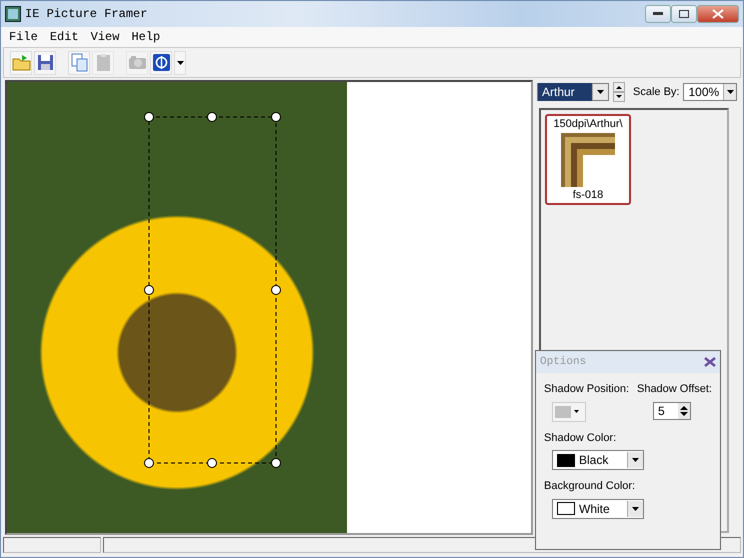 This screenshot has width=744, height=558. I want to click on frame-thumbnail: 150dpi\Arthur\ fs-018, so click(588, 159).